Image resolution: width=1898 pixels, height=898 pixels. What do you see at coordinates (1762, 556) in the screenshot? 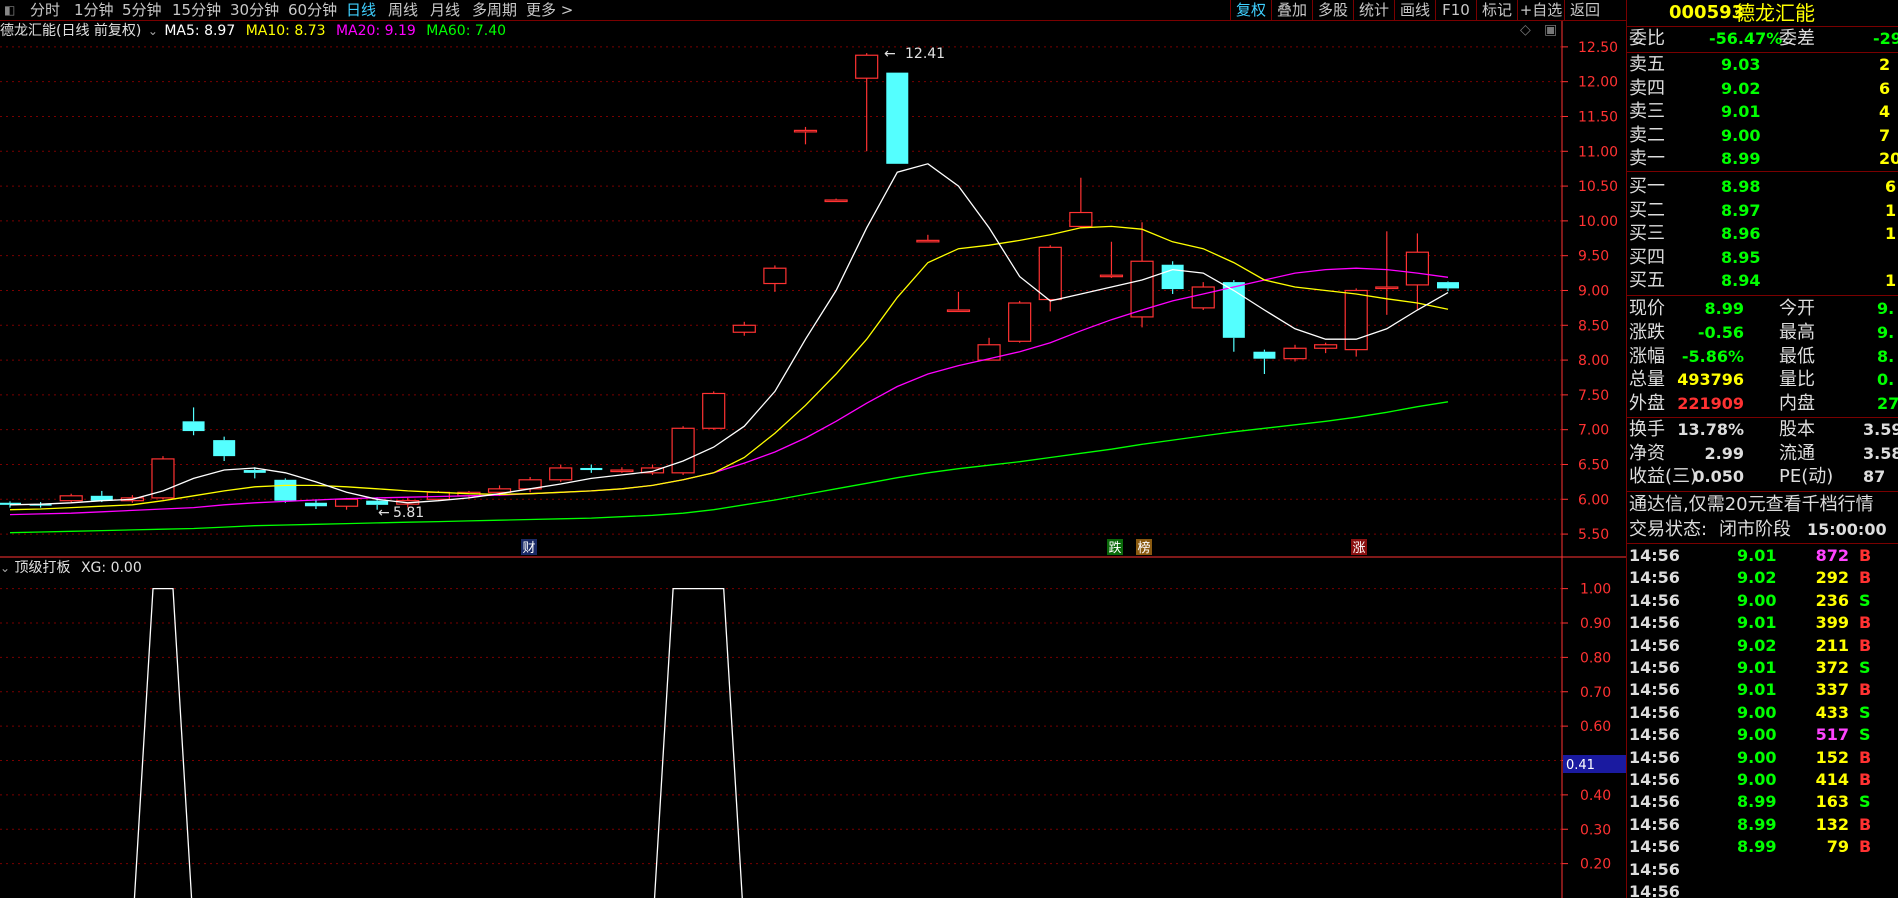
I see `tick-row: 14:56 9.01 872 B` at bounding box center [1762, 556].